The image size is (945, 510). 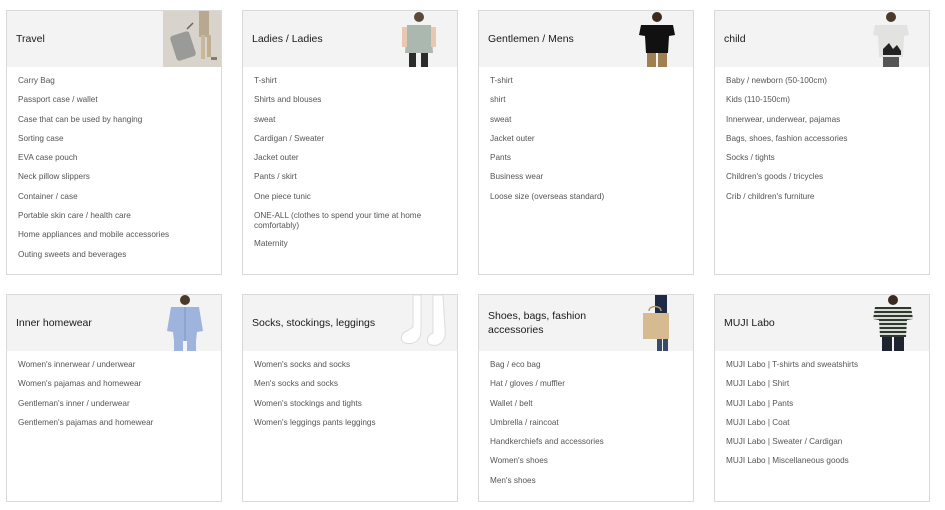 I want to click on category-link: MUJI Labo | Pants, so click(x=821, y=404).